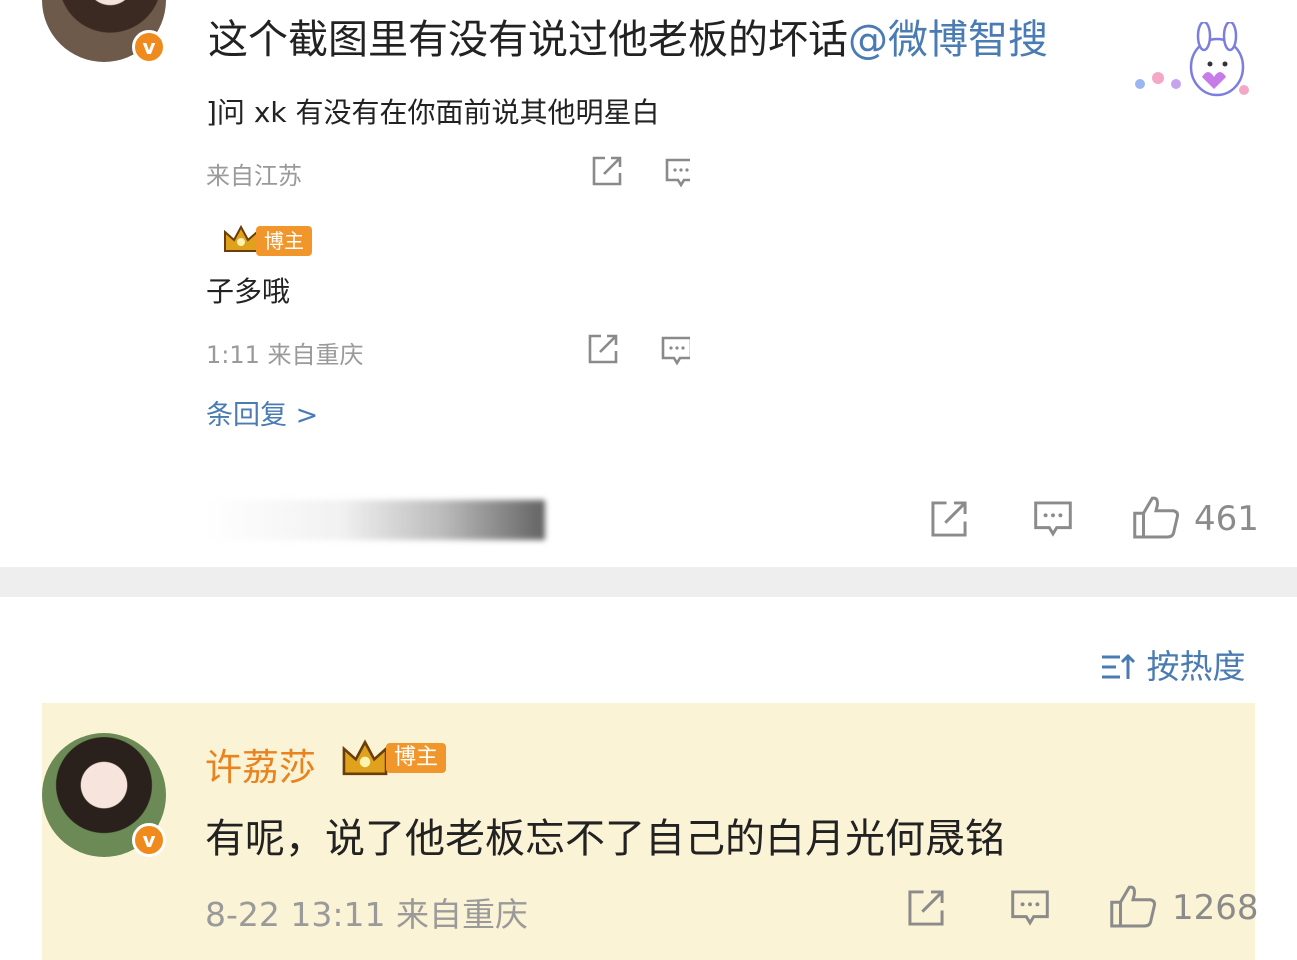 The image size is (1297, 960). I want to click on comment-meta: 8-22 13:11 来自重庆, so click(366, 914).